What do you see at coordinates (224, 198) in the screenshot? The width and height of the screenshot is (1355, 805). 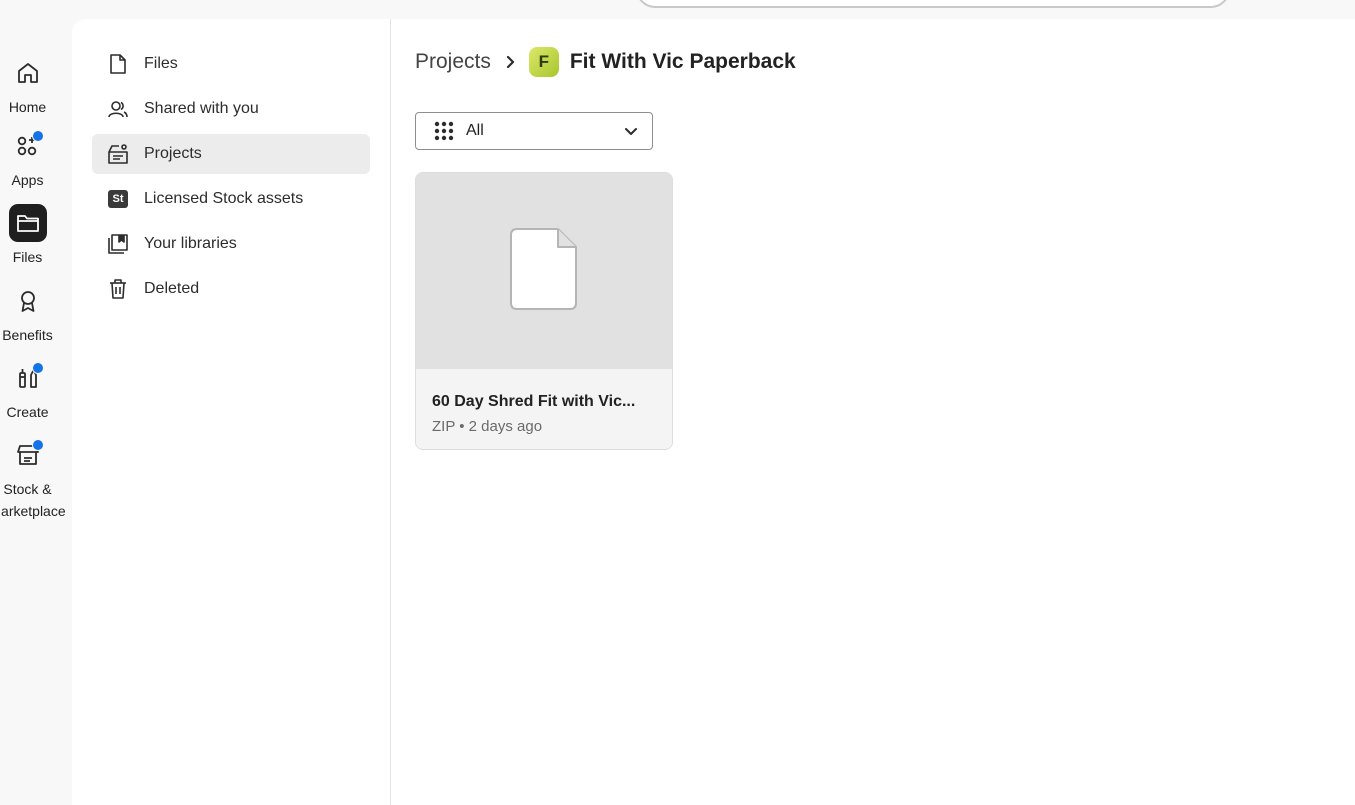 I see `subnav-label: Licensed Stock assets` at bounding box center [224, 198].